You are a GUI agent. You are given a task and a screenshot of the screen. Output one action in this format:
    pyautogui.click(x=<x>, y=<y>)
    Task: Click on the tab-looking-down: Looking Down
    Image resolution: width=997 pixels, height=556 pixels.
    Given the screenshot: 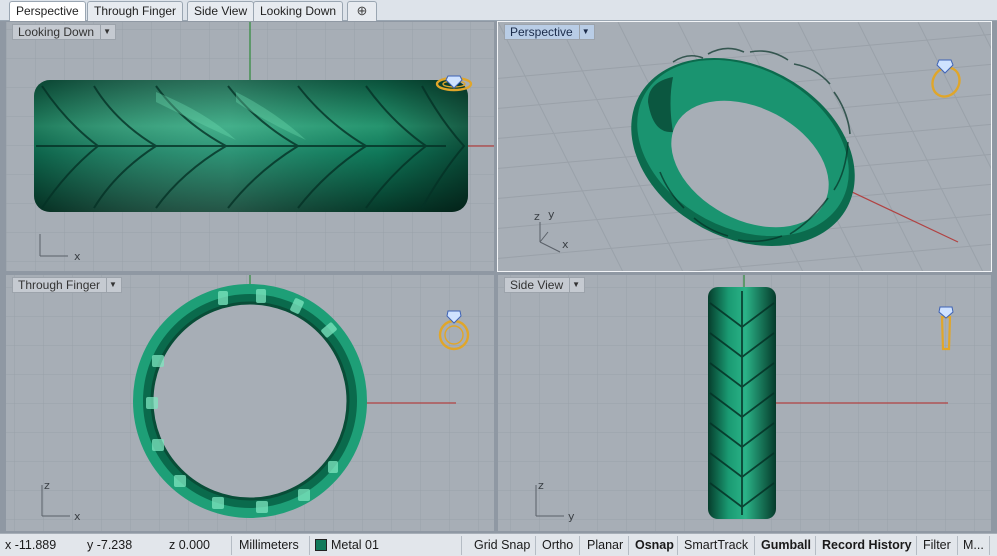 What is the action you would take?
    pyautogui.click(x=298, y=11)
    